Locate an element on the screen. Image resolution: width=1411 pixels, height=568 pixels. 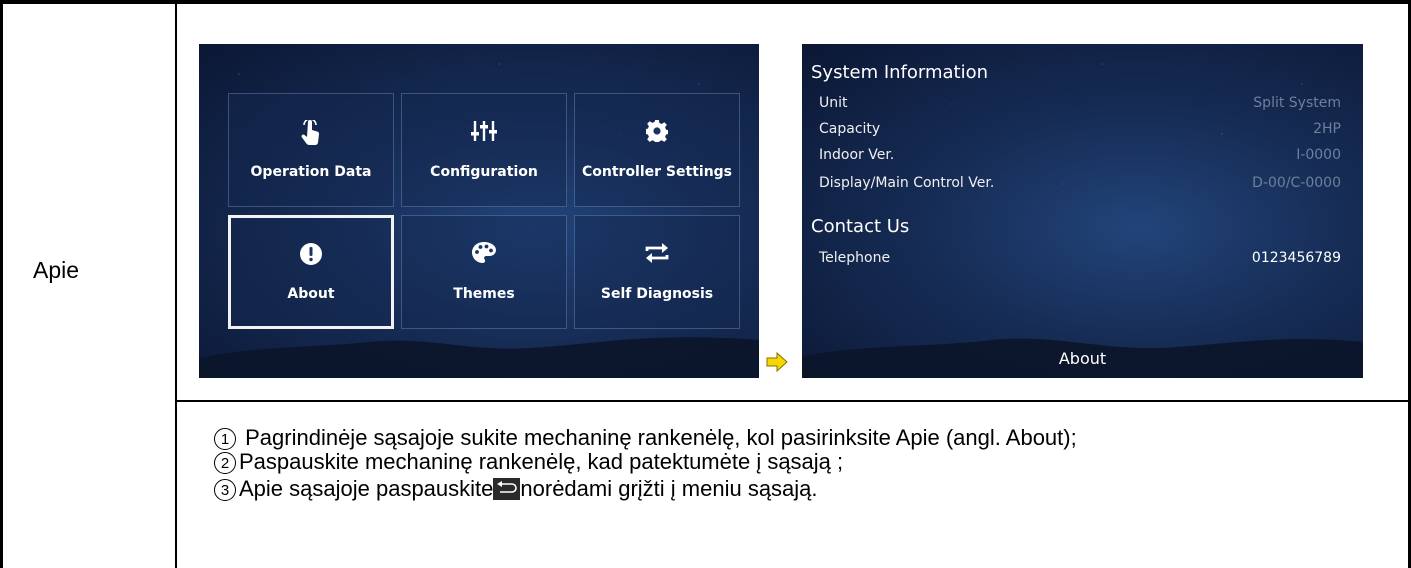
info-label-unit: Unit is located at coordinates (833, 103).